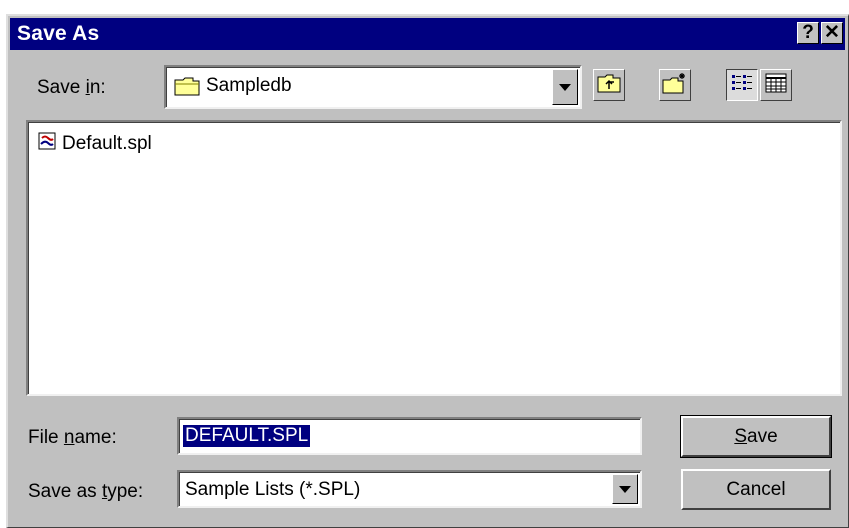 Image resolution: width=849 pixels, height=528 pixels. I want to click on folder-up-icon, so click(609, 85).